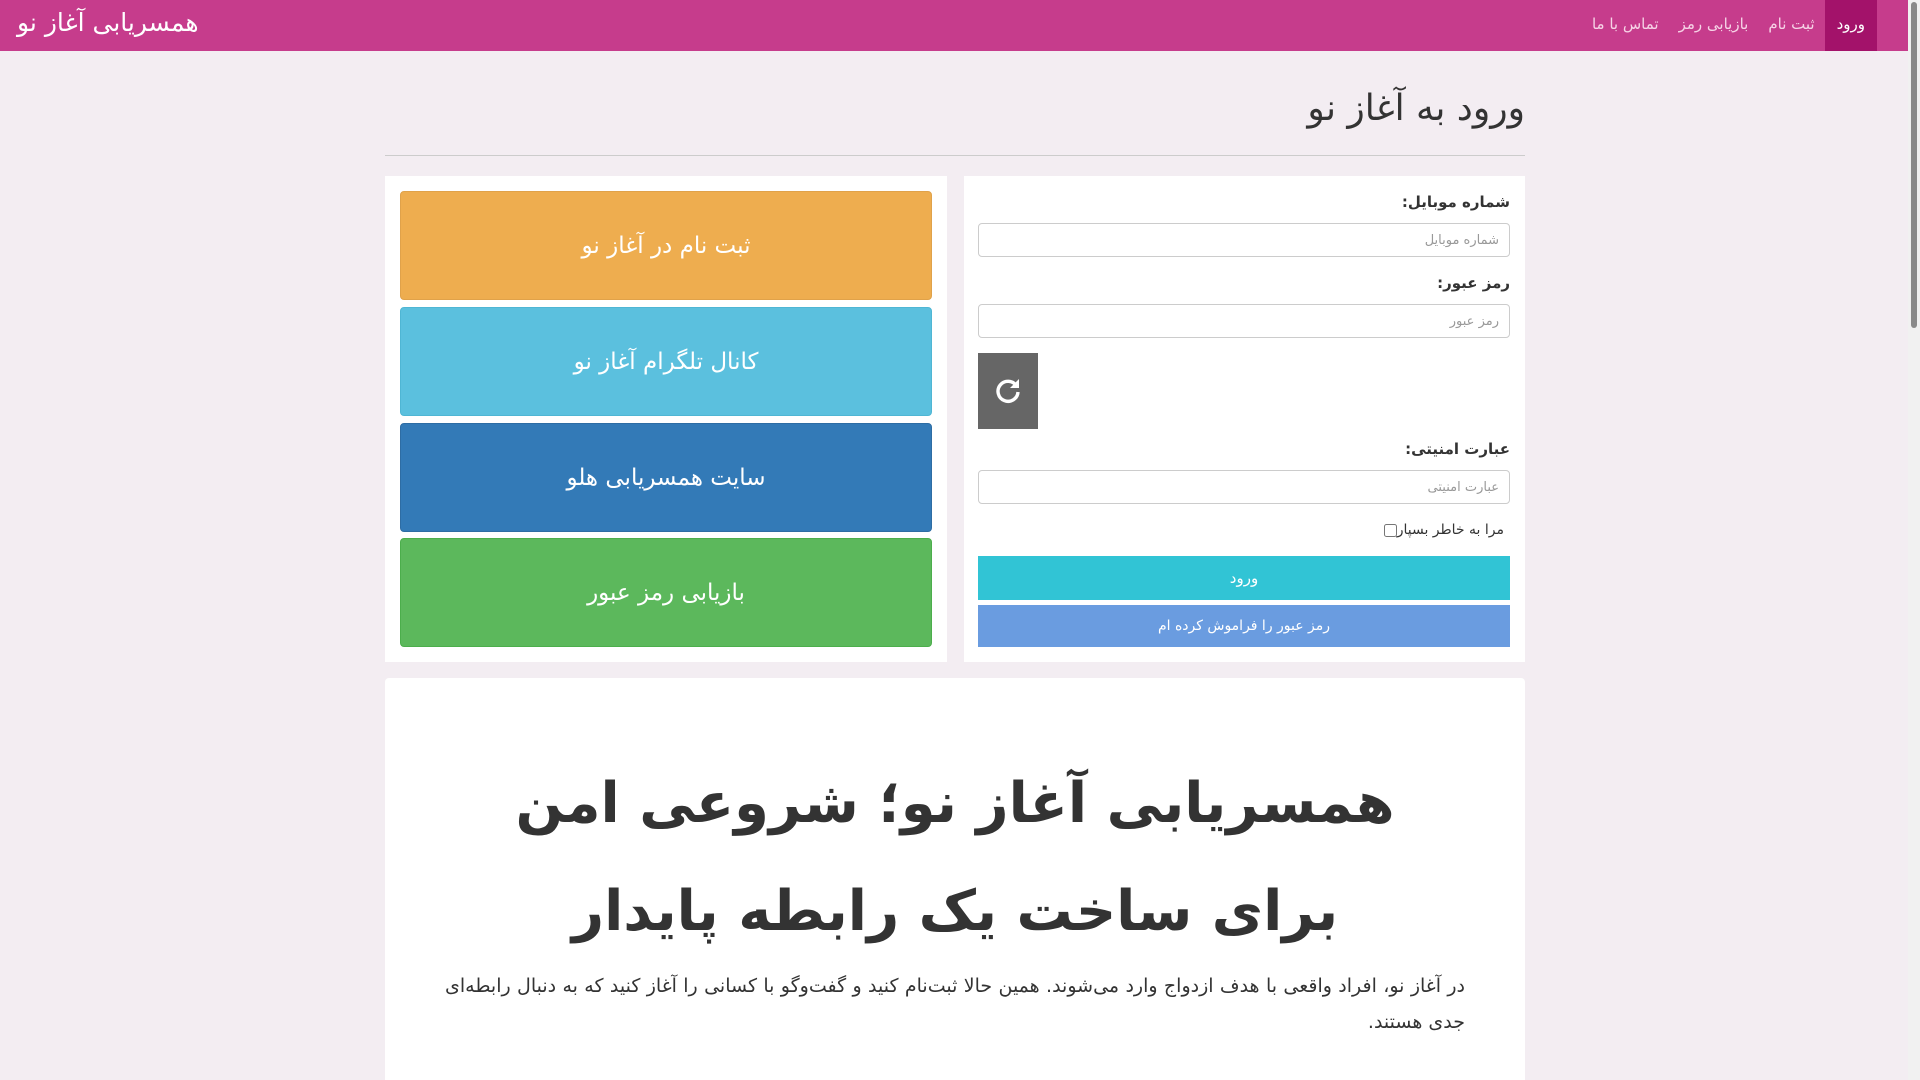  I want to click on security-label: عبارت امنیتی:, so click(1457, 449).